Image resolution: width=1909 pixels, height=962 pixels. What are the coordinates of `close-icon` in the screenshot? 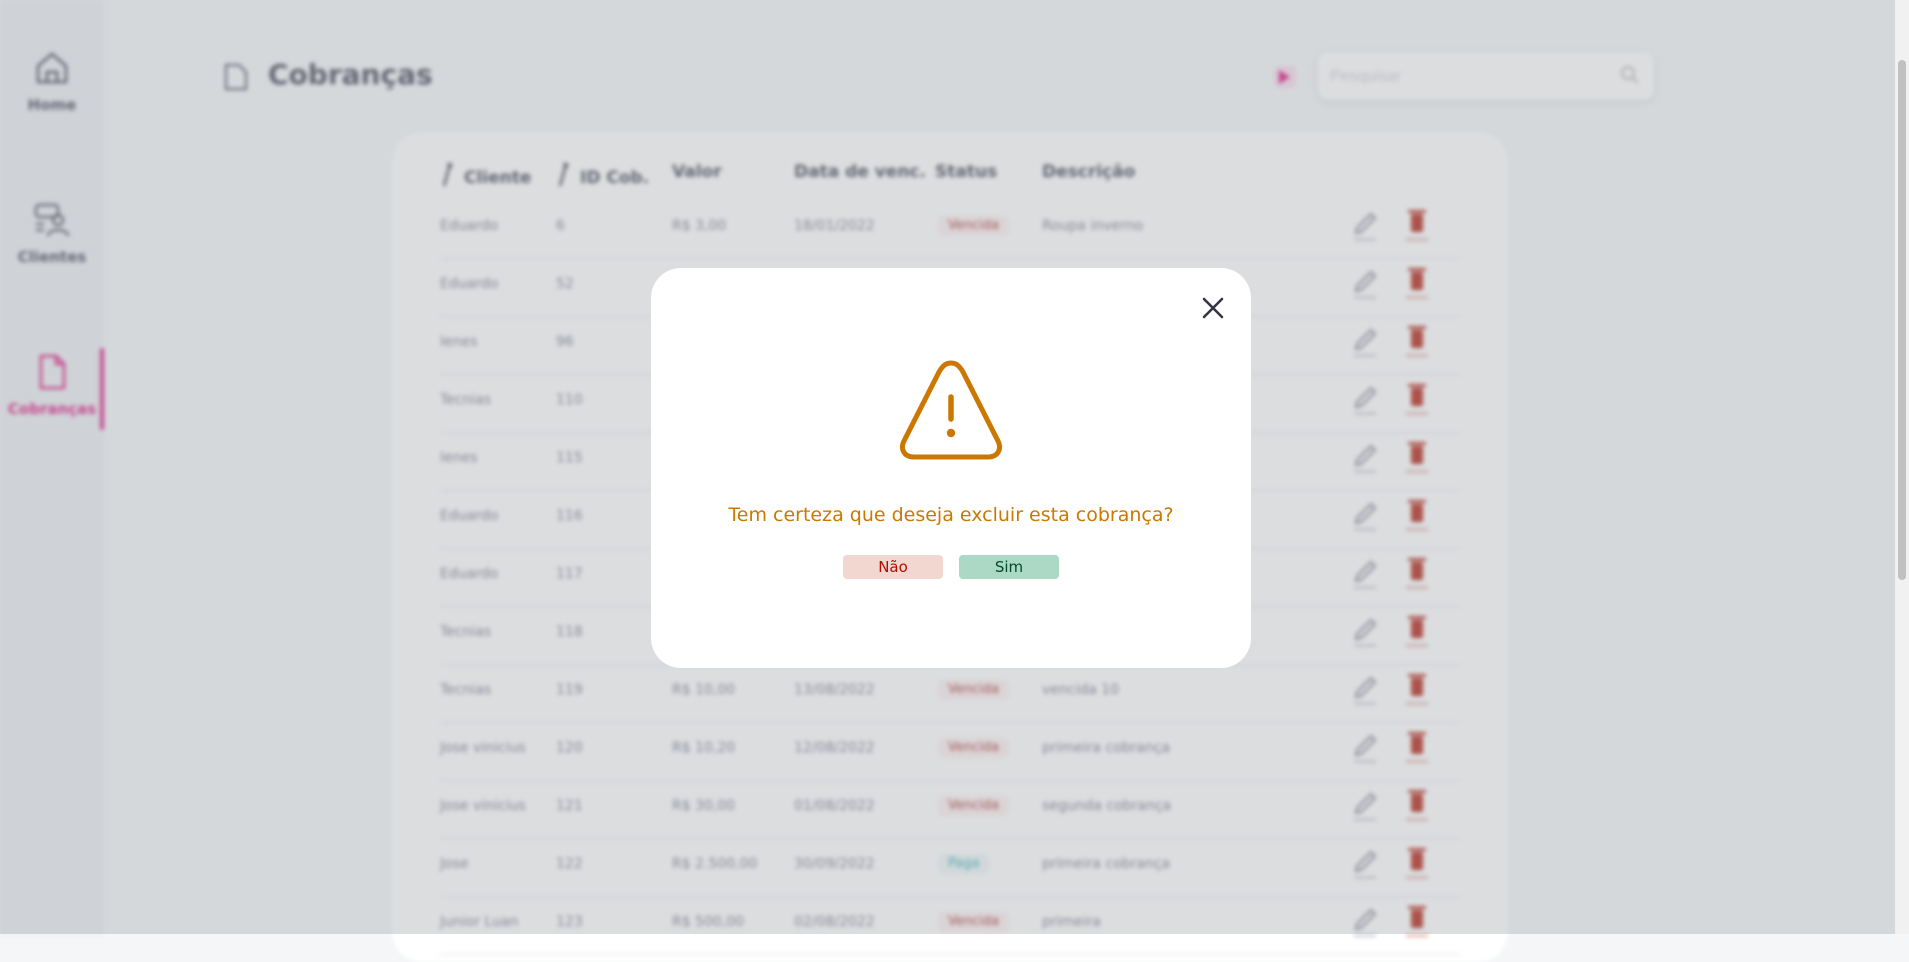 It's located at (1213, 308).